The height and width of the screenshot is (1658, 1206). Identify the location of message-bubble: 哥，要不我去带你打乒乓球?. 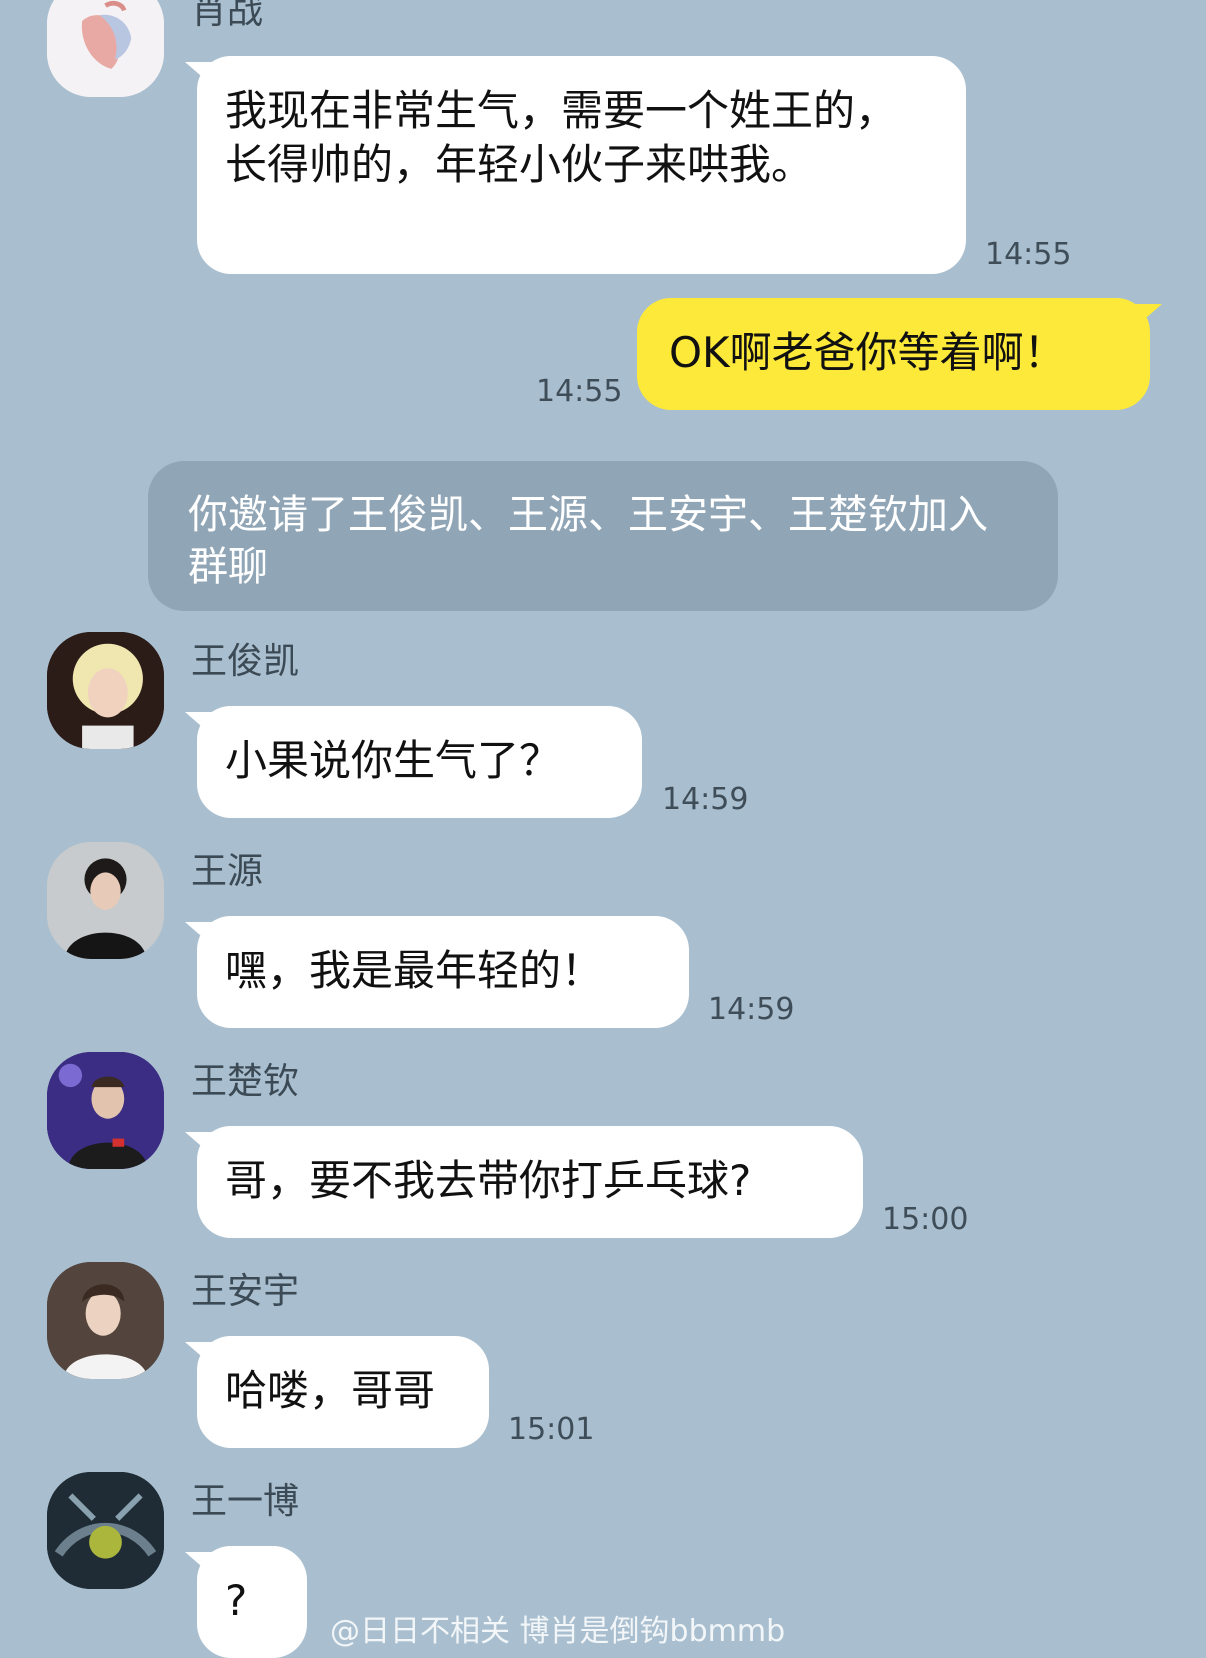
(530, 1182).